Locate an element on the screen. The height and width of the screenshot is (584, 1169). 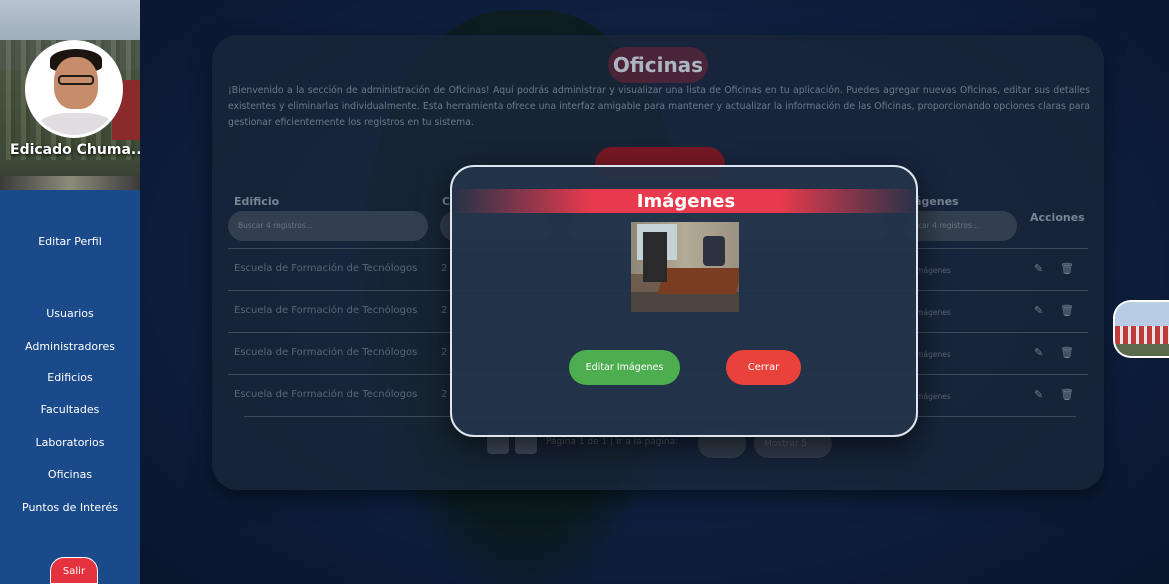
sidebar-item-puntos-de-interes: Puntos de Interés is located at coordinates (70, 507).